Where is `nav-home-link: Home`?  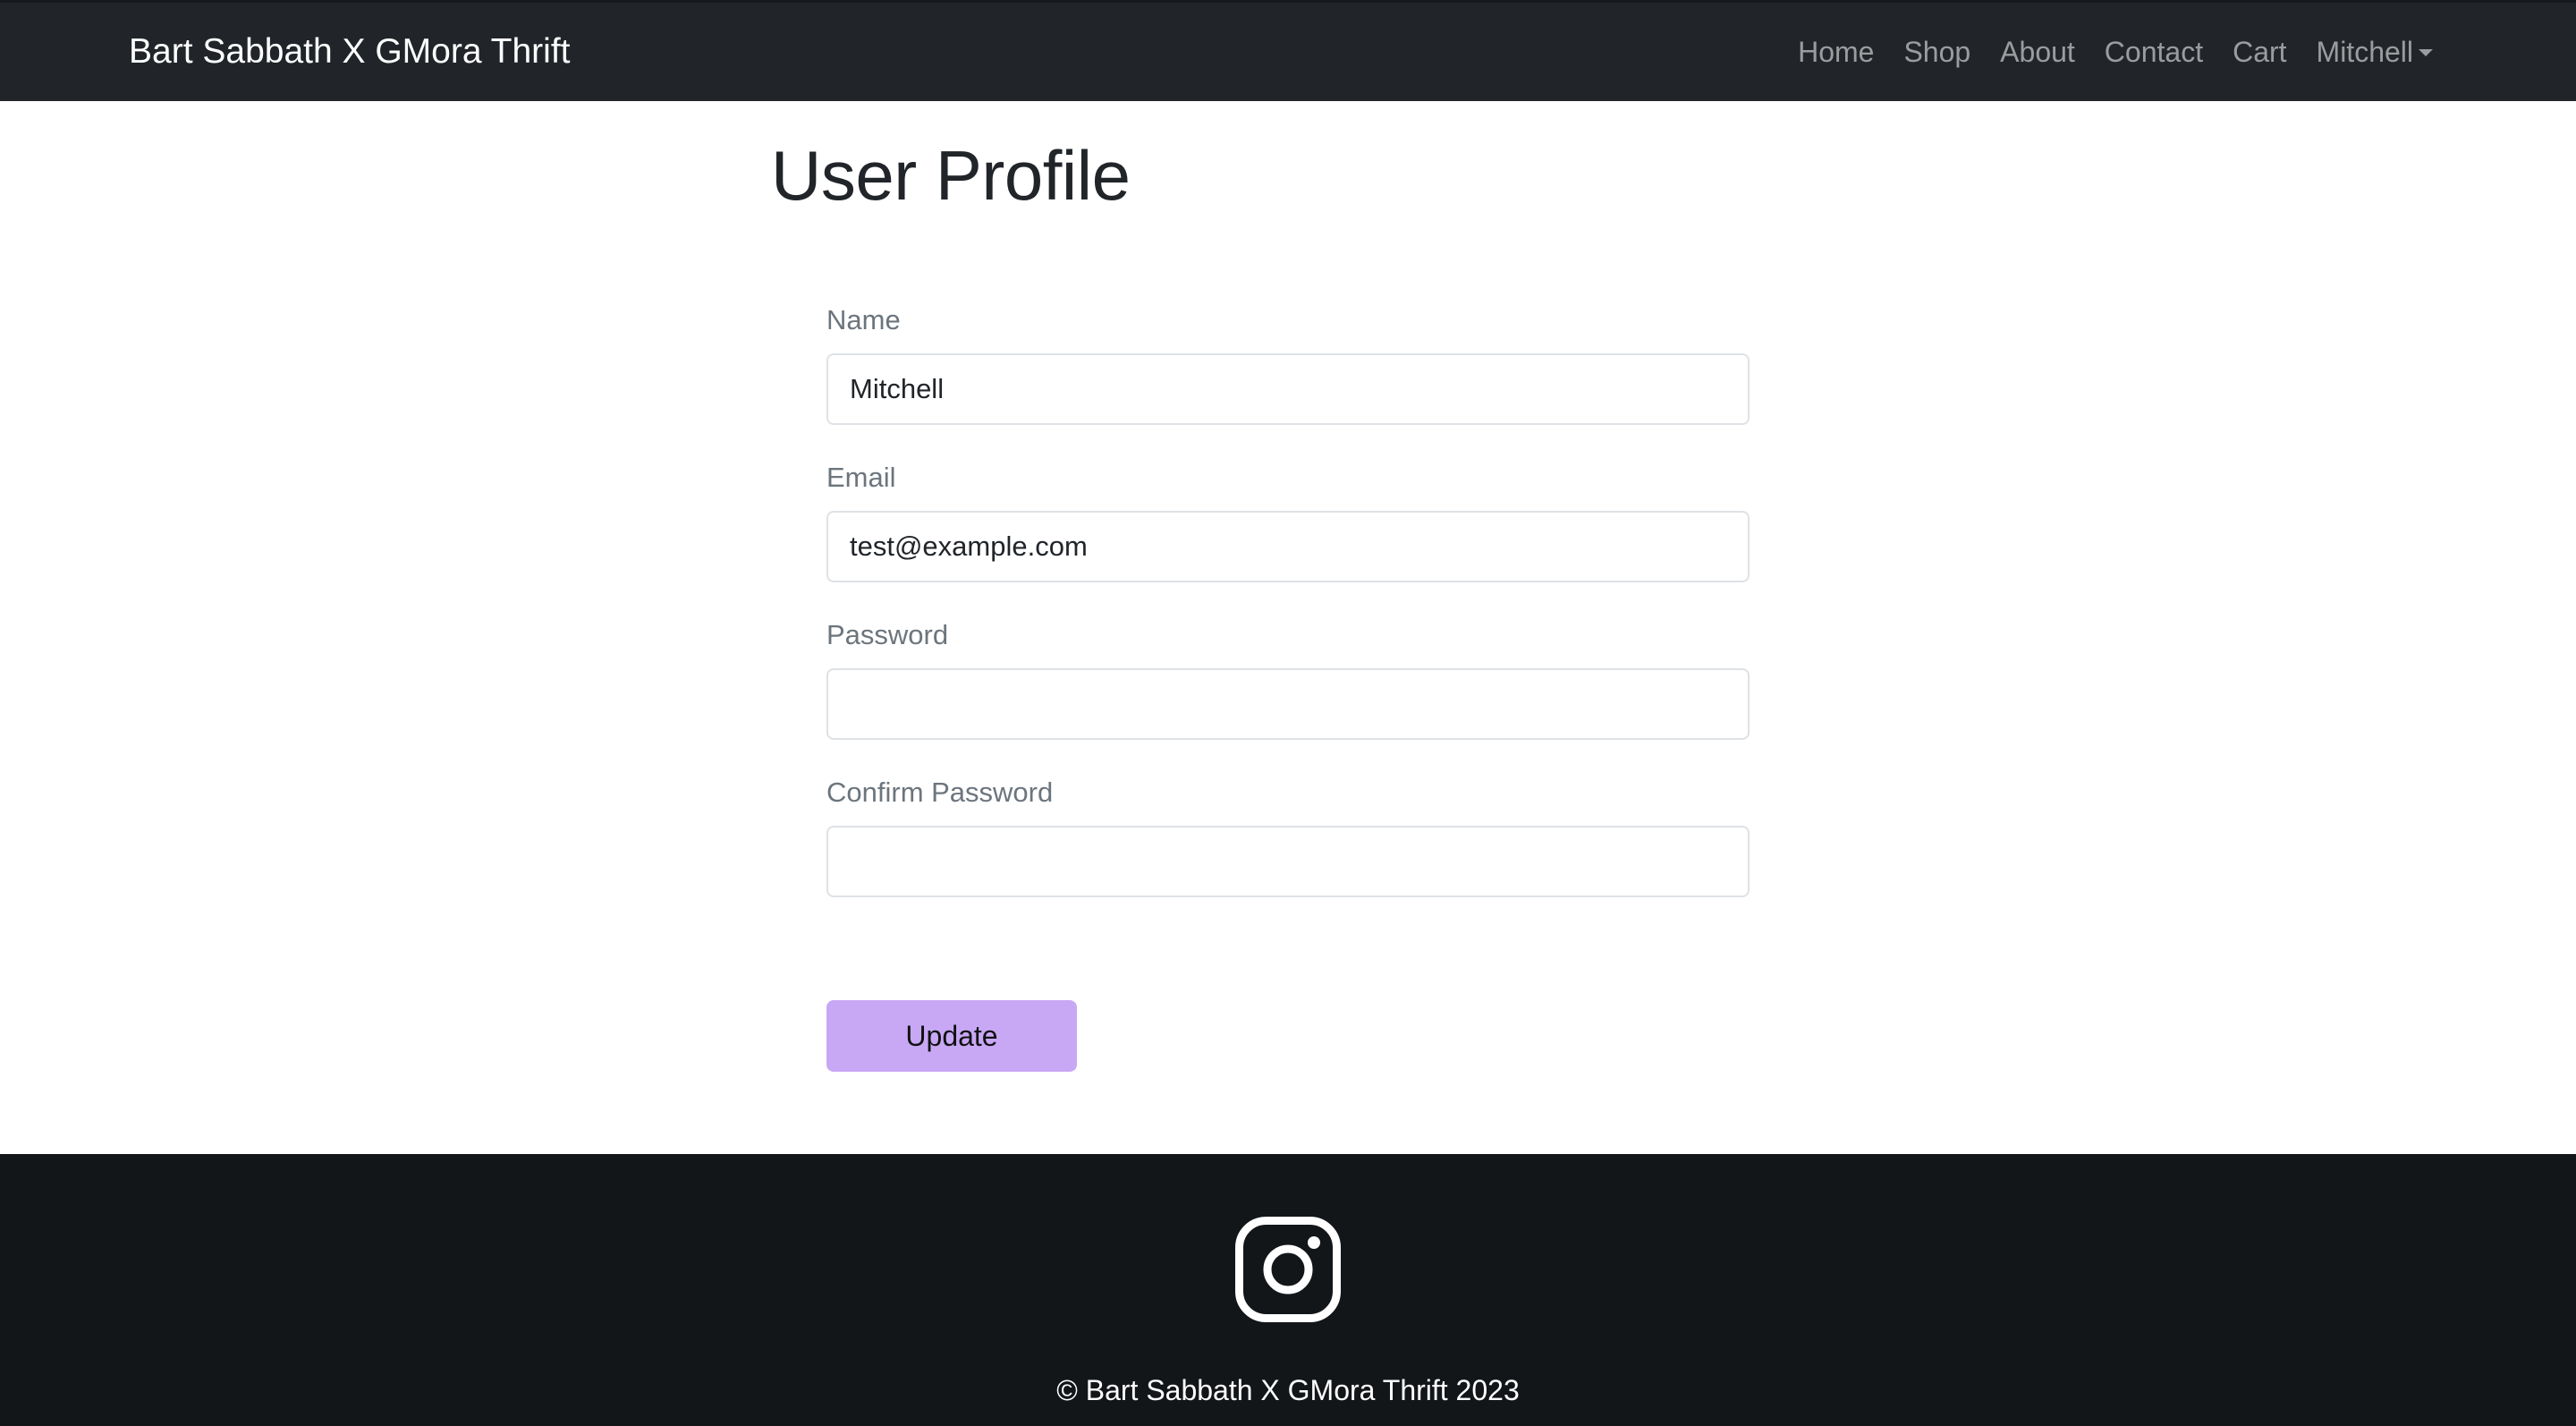
nav-home-link: Home is located at coordinates (1836, 52).